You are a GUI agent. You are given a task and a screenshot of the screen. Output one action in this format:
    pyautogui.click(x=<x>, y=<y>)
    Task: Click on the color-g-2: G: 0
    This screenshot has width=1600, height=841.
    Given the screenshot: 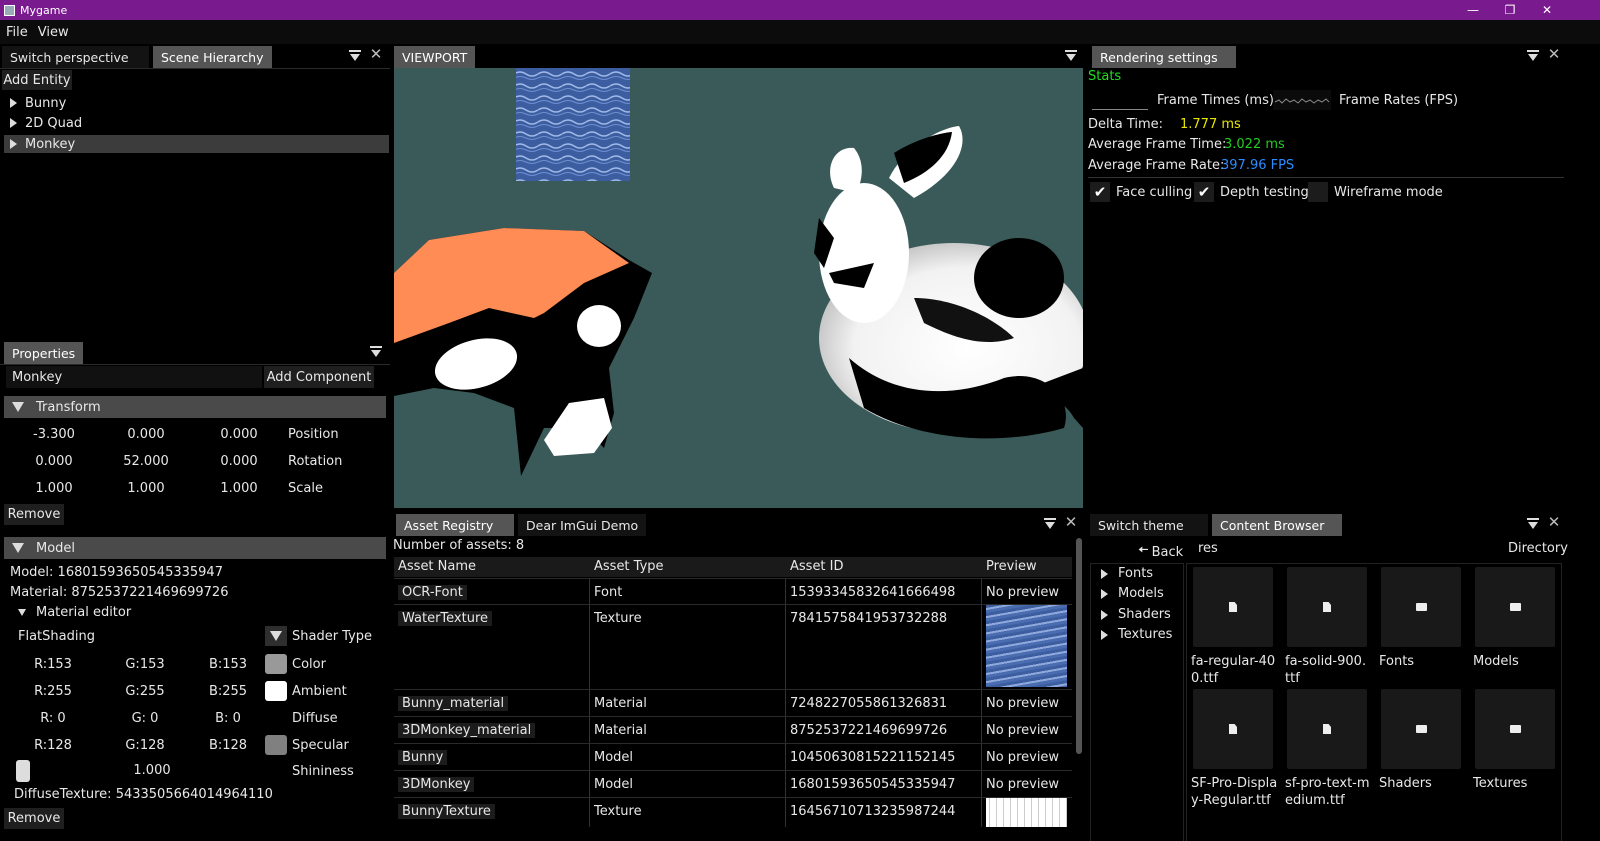 What is the action you would take?
    pyautogui.click(x=145, y=718)
    